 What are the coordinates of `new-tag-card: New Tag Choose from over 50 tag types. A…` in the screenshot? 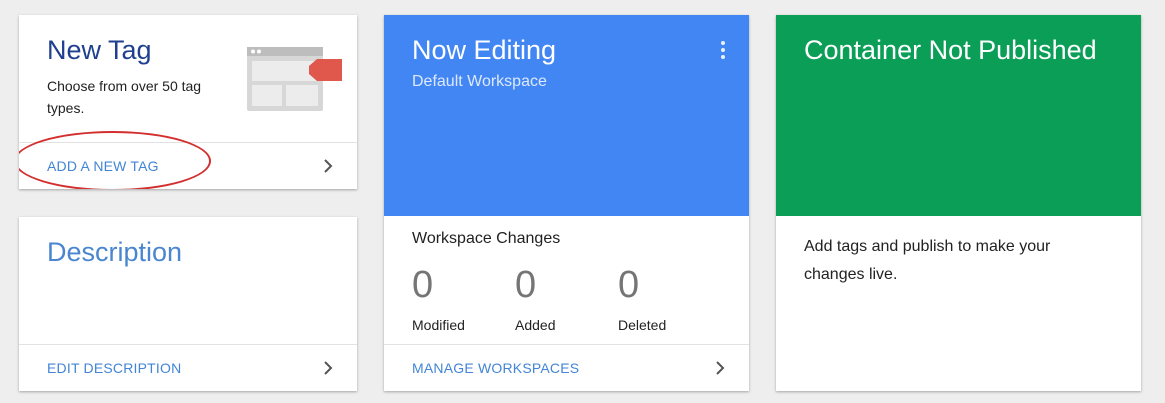 It's located at (188, 102).